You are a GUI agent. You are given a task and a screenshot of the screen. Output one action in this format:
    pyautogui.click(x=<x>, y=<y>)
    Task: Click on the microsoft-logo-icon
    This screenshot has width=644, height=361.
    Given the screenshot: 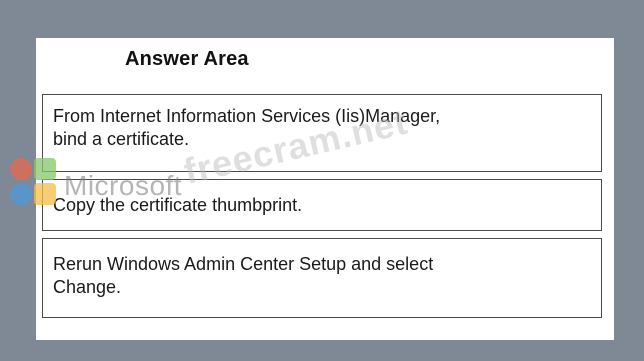 What is the action you would take?
    pyautogui.click(x=34, y=183)
    